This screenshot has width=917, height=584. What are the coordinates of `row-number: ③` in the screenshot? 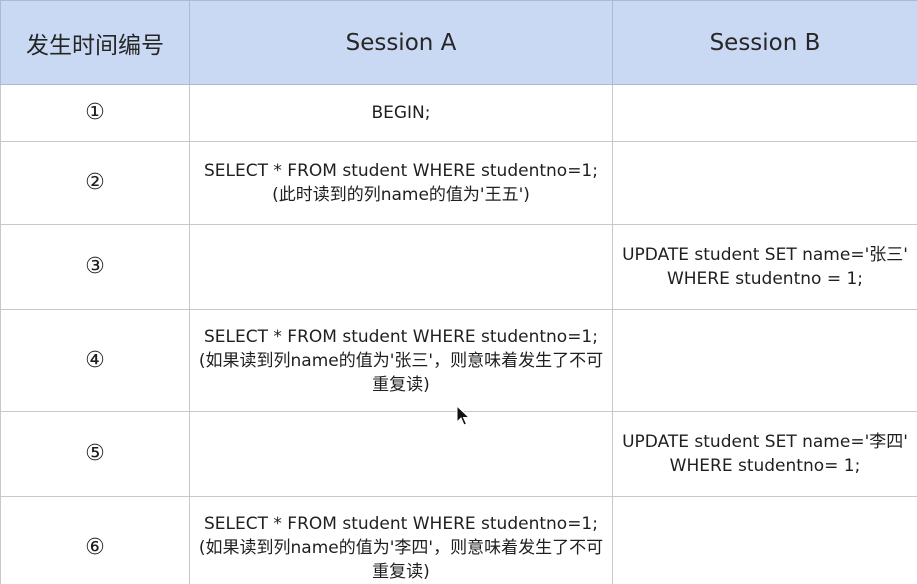 It's located at (95, 267).